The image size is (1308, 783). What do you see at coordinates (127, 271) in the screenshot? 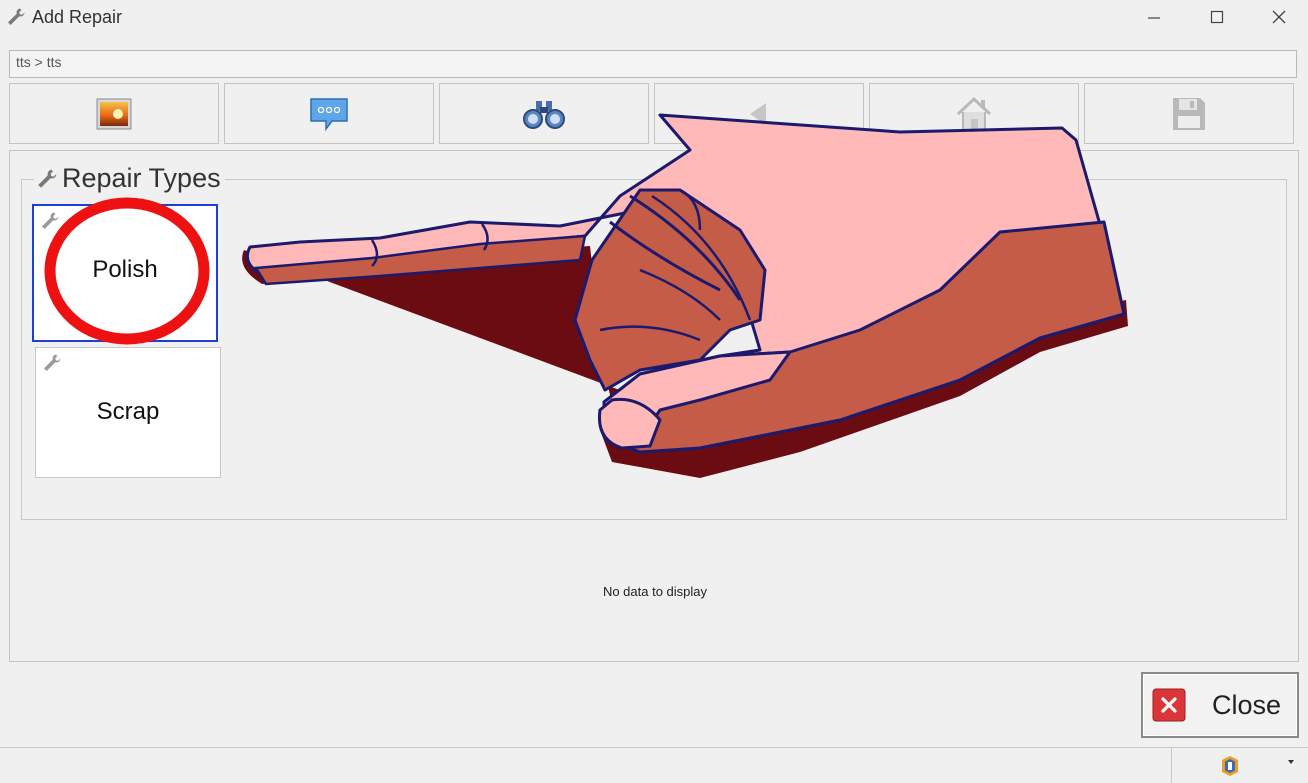
I see `highlight-circle` at bounding box center [127, 271].